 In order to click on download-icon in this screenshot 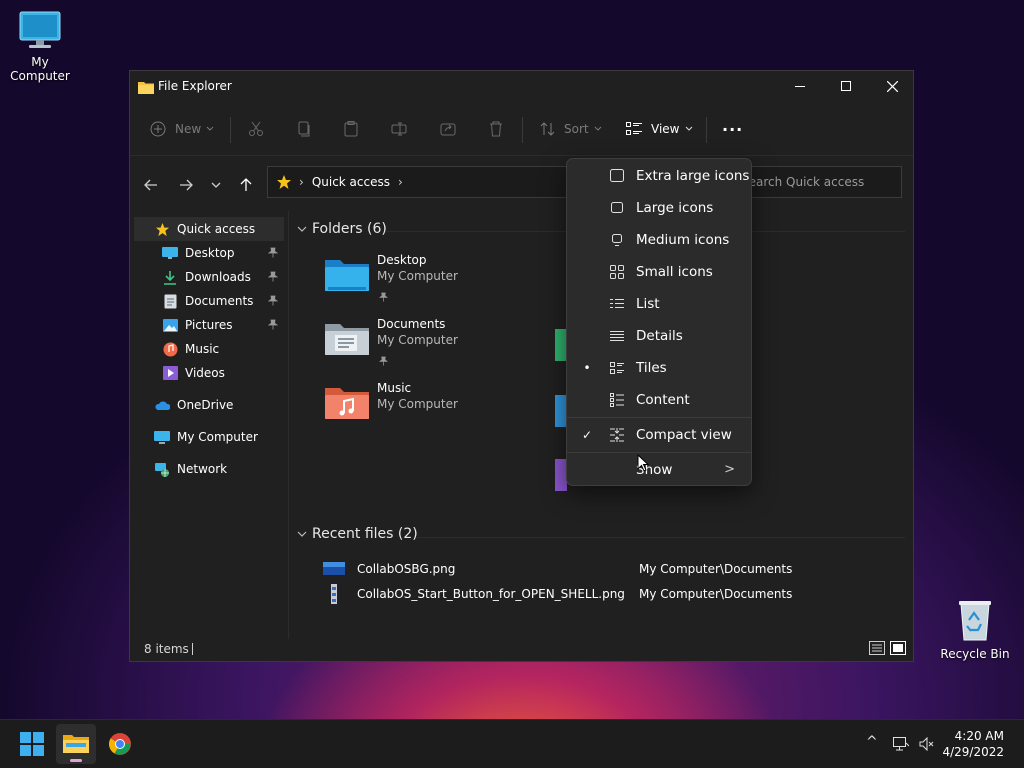, I will do `click(170, 277)`.